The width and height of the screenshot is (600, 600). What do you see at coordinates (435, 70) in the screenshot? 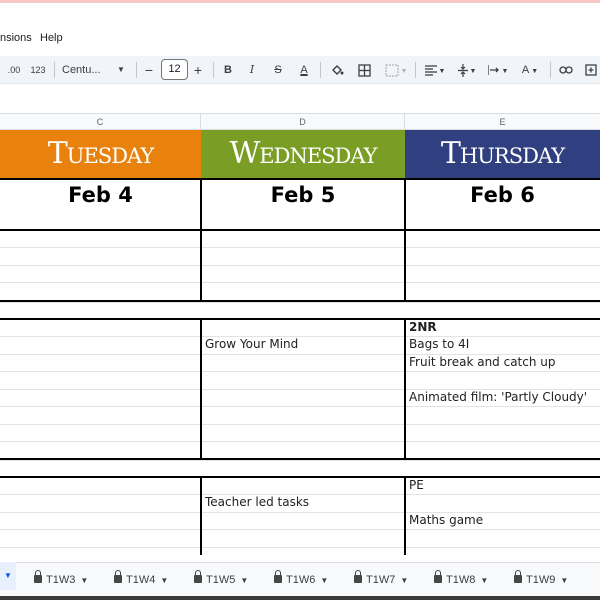
I see `horizontal-align-icon: ▼` at bounding box center [435, 70].